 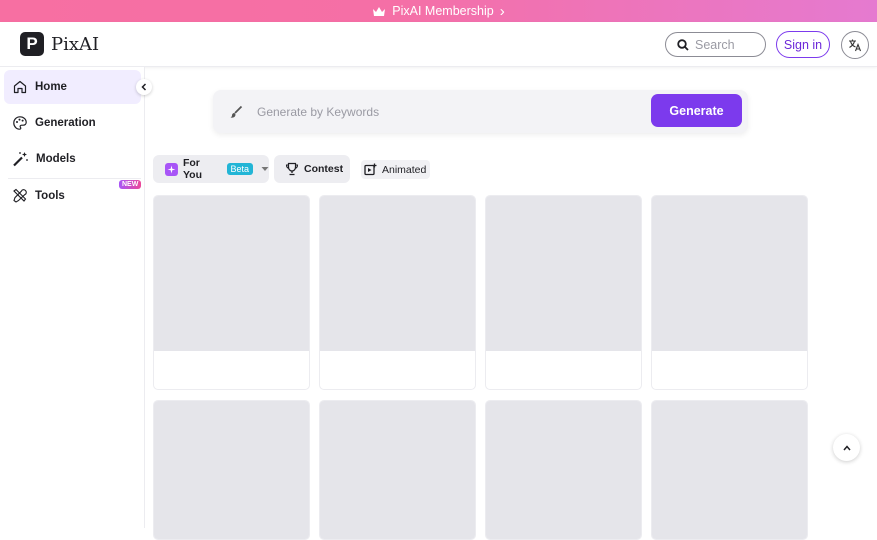 What do you see at coordinates (696, 110) in the screenshot?
I see `generate-button: Generate` at bounding box center [696, 110].